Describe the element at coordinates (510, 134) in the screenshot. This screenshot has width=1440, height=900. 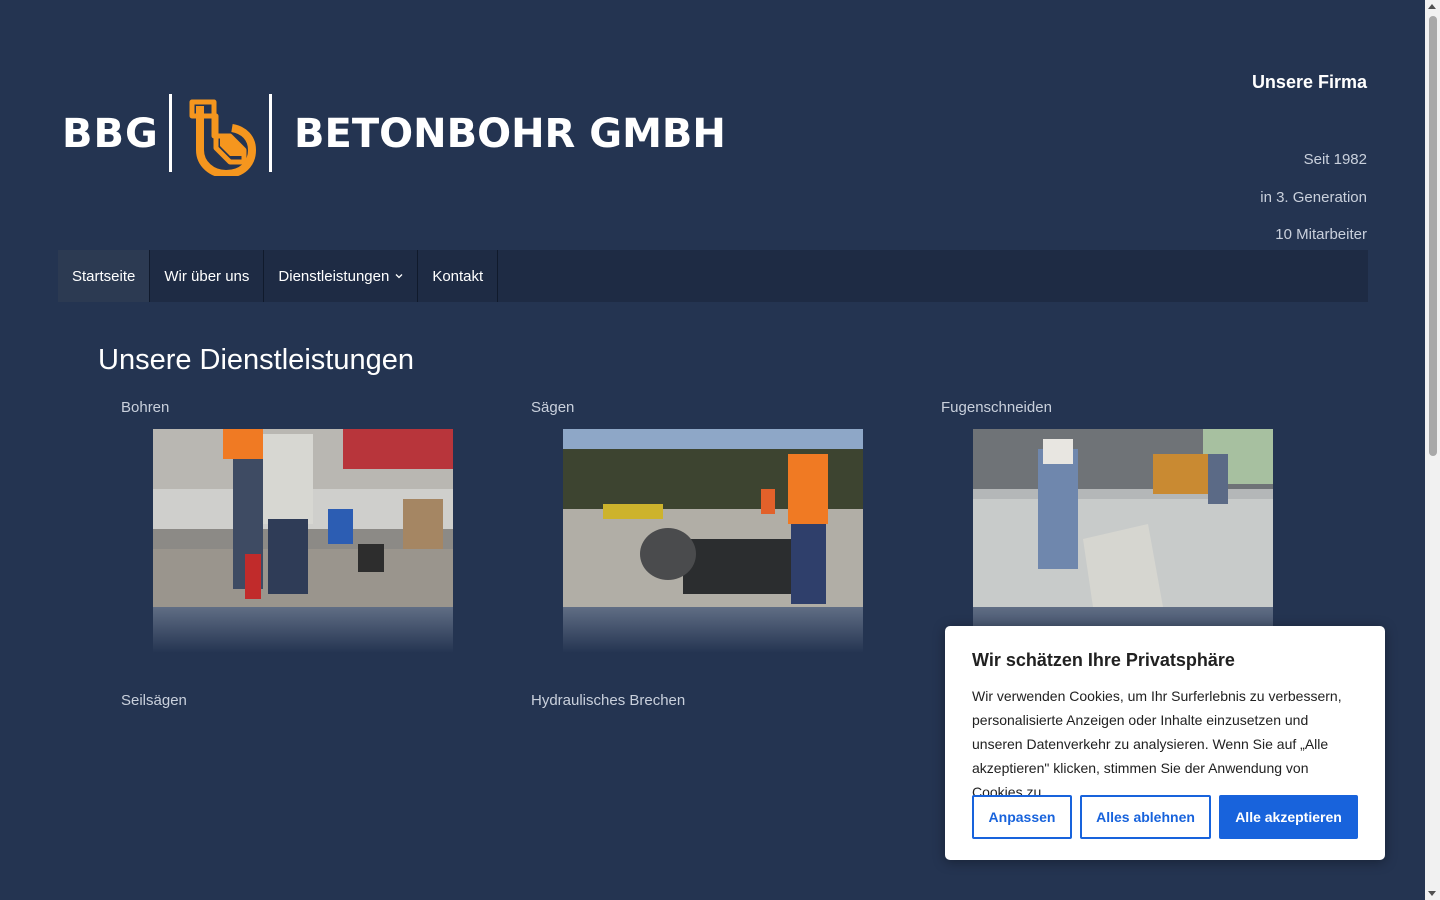
I see `logo-company-name: BETONBOHR GMBH` at that location.